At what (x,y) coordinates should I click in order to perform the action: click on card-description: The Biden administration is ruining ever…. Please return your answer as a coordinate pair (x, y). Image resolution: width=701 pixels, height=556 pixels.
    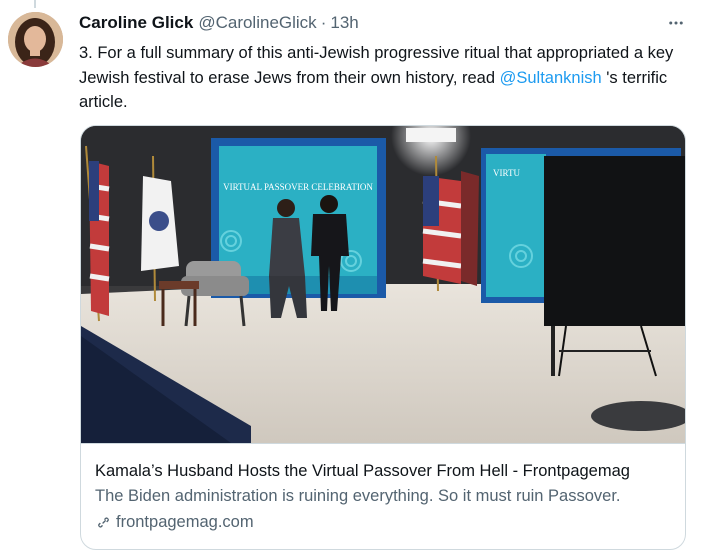
    Looking at the image, I should click on (358, 496).